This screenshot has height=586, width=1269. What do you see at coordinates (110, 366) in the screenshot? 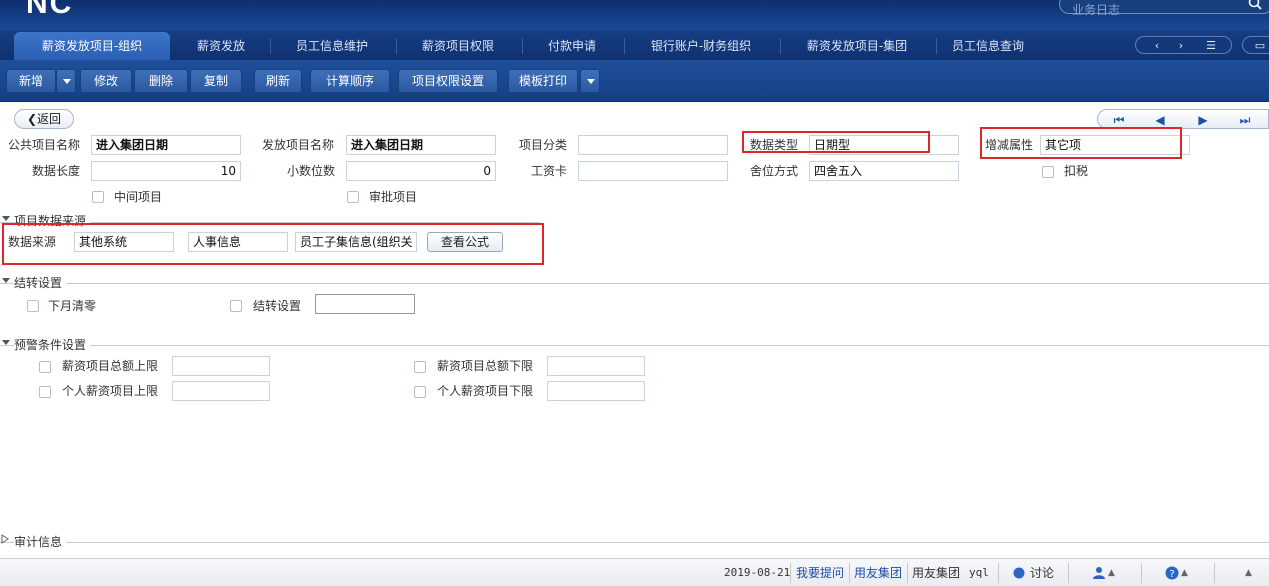
I see `total-upper-label: 薪资项目总额上限` at bounding box center [110, 366].